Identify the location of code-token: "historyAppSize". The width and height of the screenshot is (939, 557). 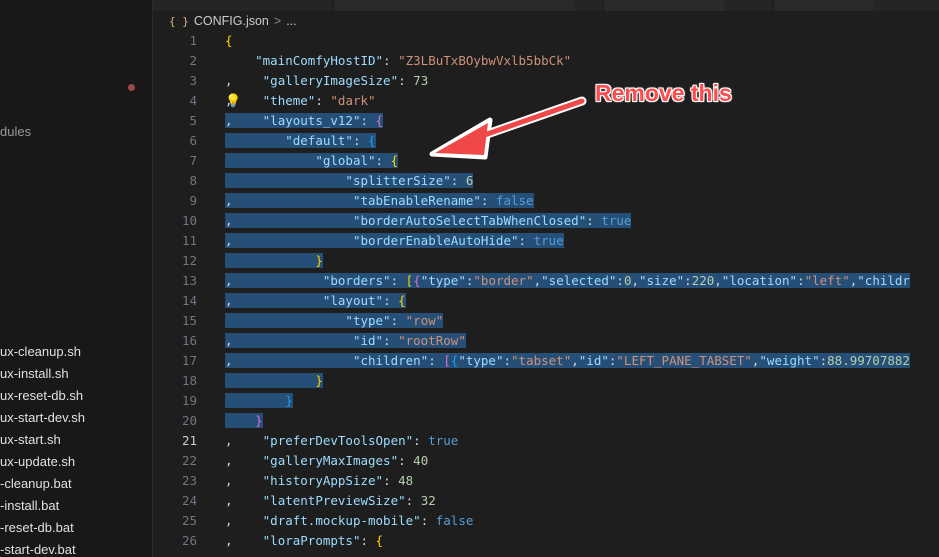
(323, 480).